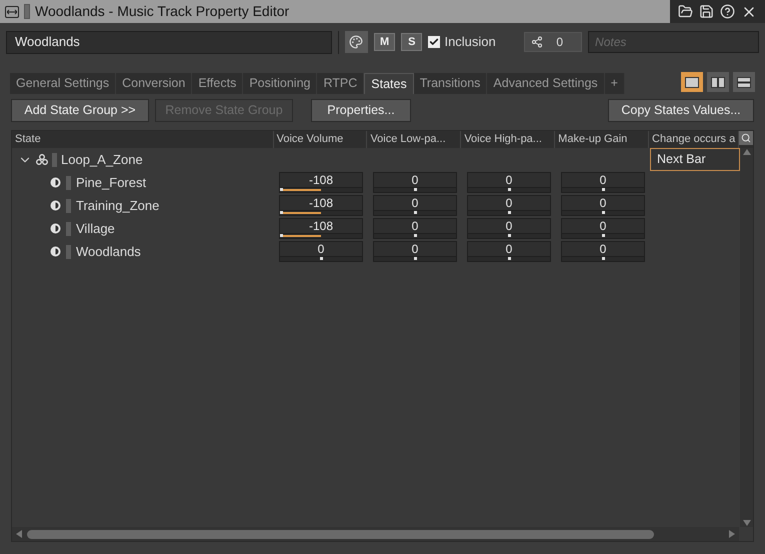 Image resolution: width=765 pixels, height=554 pixels. What do you see at coordinates (340, 534) in the screenshot?
I see `scrollbar-thumb` at bounding box center [340, 534].